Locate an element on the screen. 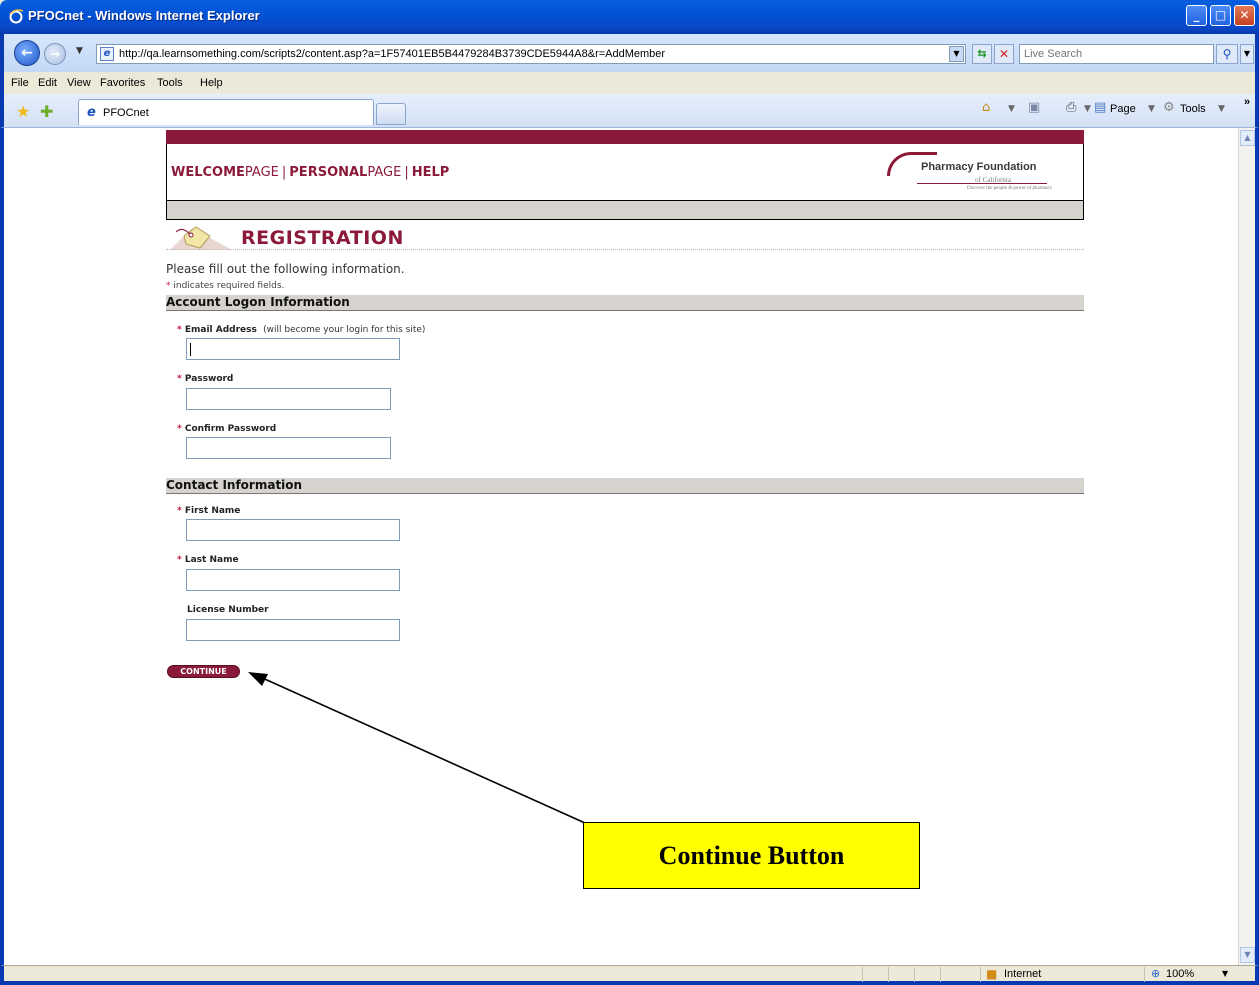 The width and height of the screenshot is (1259, 985). license-number-label: License Number is located at coordinates (228, 610).